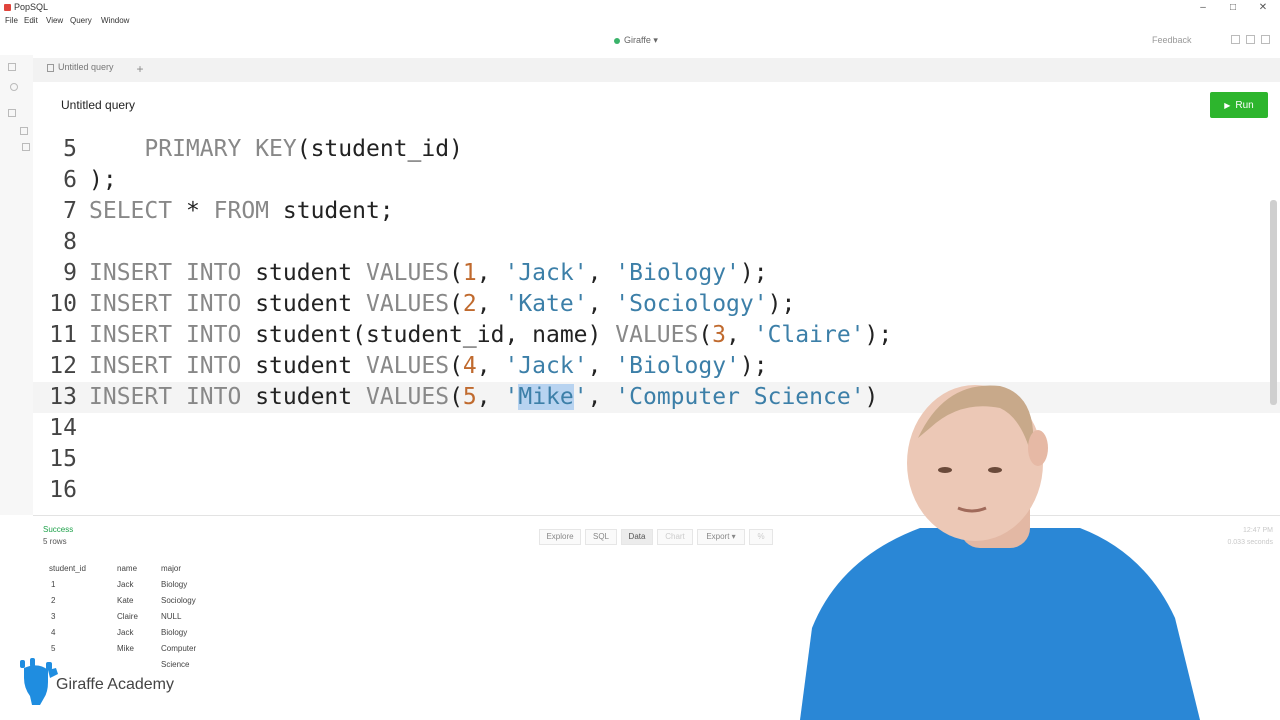 This screenshot has width=1280, height=720. I want to click on title-bar: PopSQL – □ ✕, so click(640, 7).